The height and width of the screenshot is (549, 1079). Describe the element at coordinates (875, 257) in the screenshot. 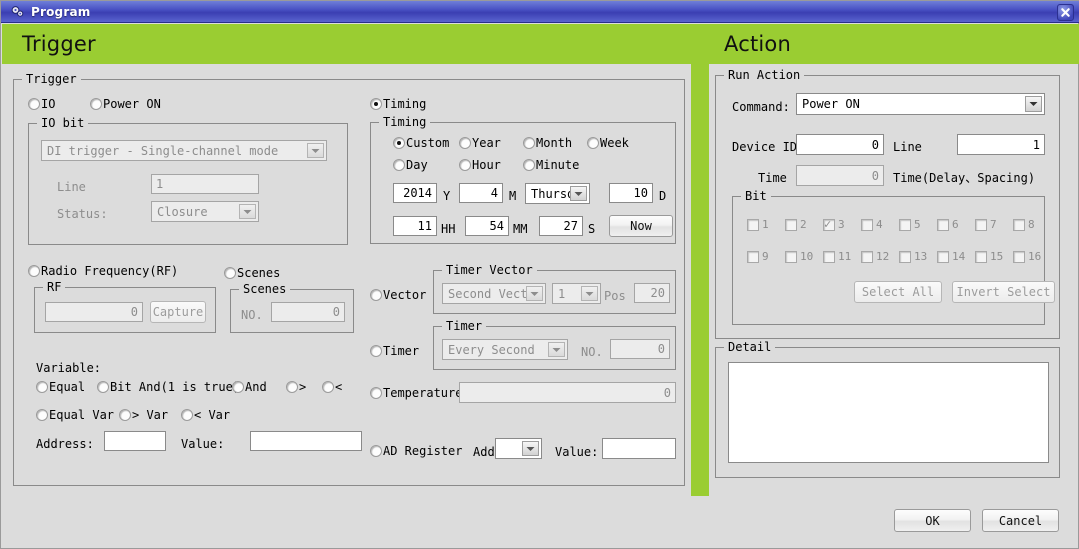

I see `bit-checkbox-12: 12` at that location.